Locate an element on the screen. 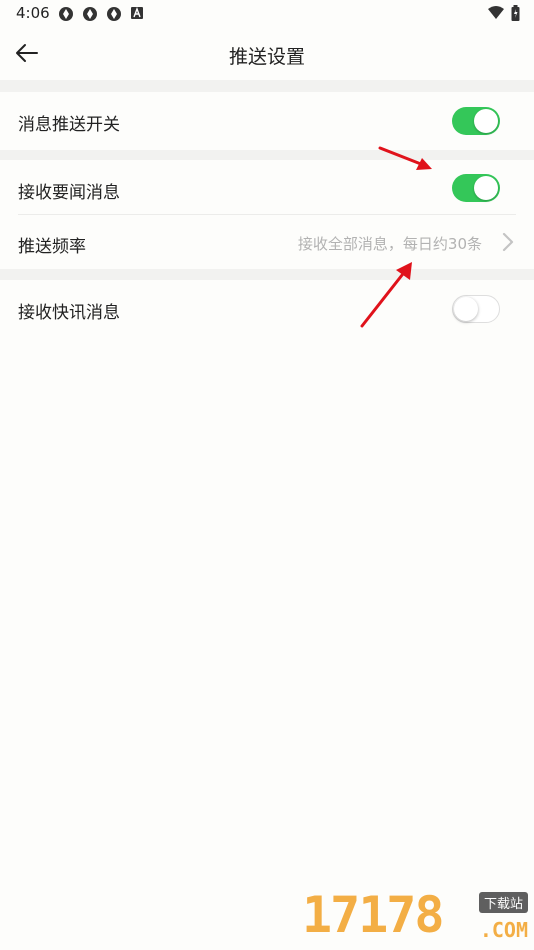 The image size is (534, 950). wifi-icon is located at coordinates (496, 12).